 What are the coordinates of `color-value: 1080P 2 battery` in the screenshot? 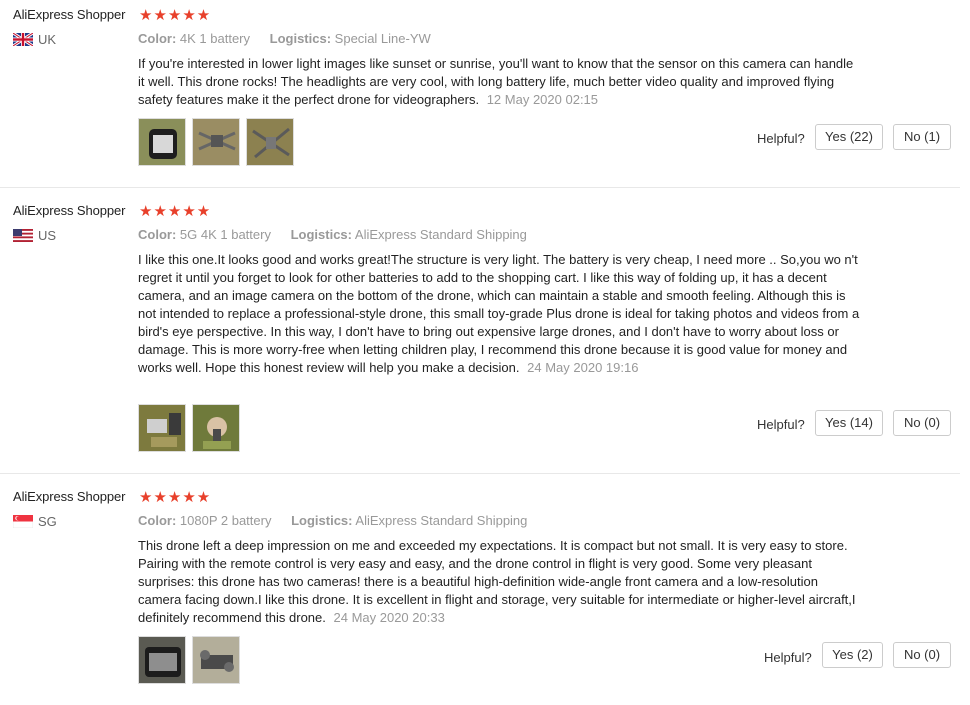 It's located at (225, 520).